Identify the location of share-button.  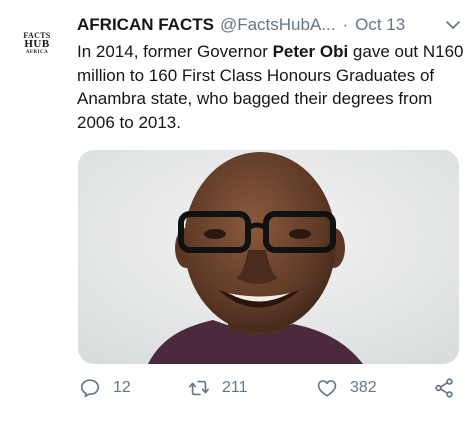
(444, 388).